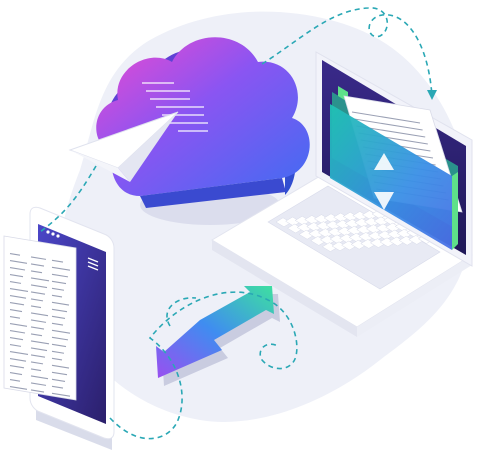  Describe the element at coordinates (40, 318) in the screenshot. I see `phone-document-icon` at that location.